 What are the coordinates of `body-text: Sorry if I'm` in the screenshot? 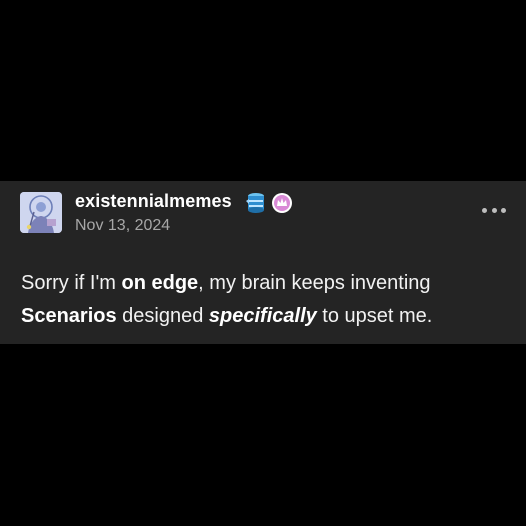 It's located at (71, 283).